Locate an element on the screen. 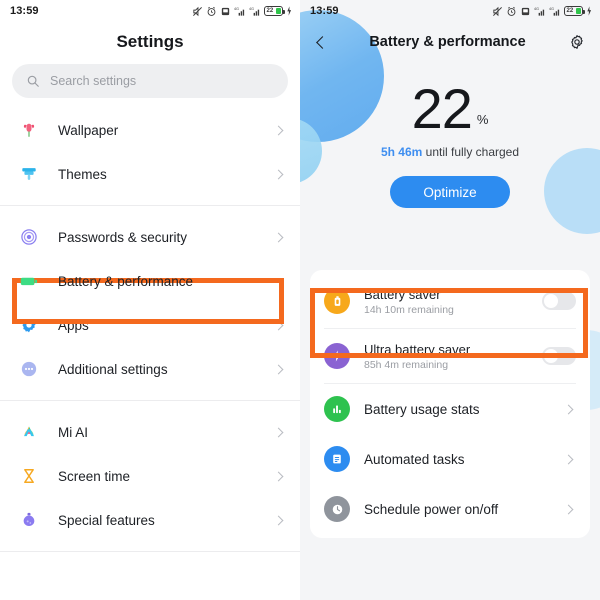 The width and height of the screenshot is (600, 600). battery-saver-row: Battery saver 14h 10m remaining is located at coordinates (450, 301).